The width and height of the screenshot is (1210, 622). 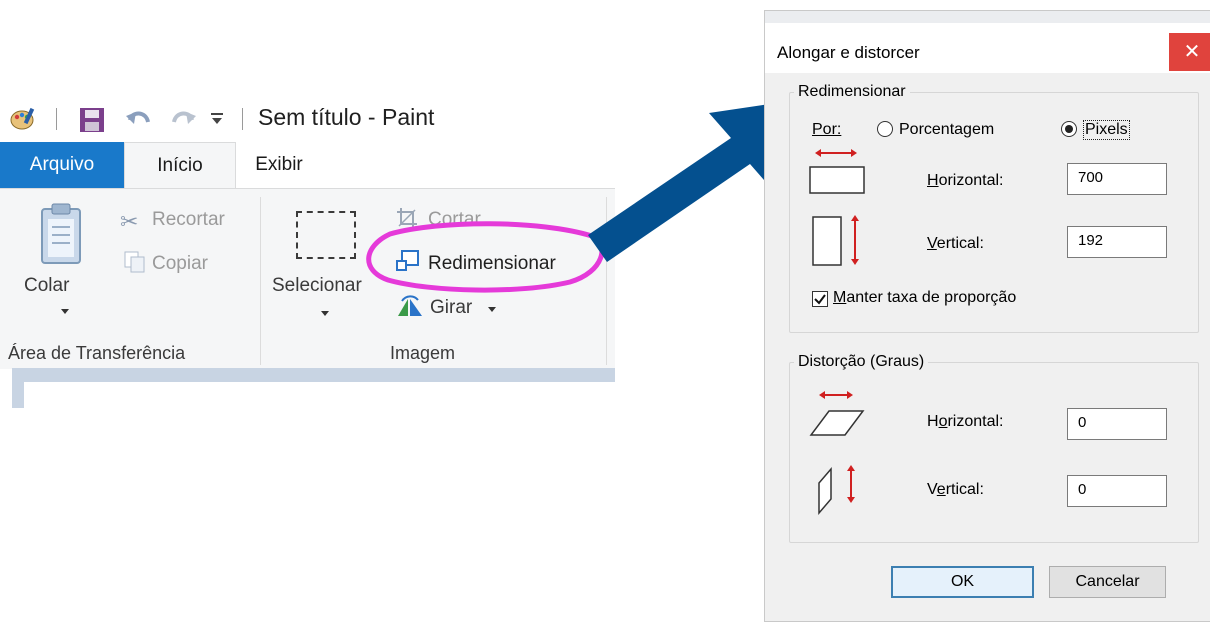 I want to click on skew-vertical-icon, so click(x=836, y=490).